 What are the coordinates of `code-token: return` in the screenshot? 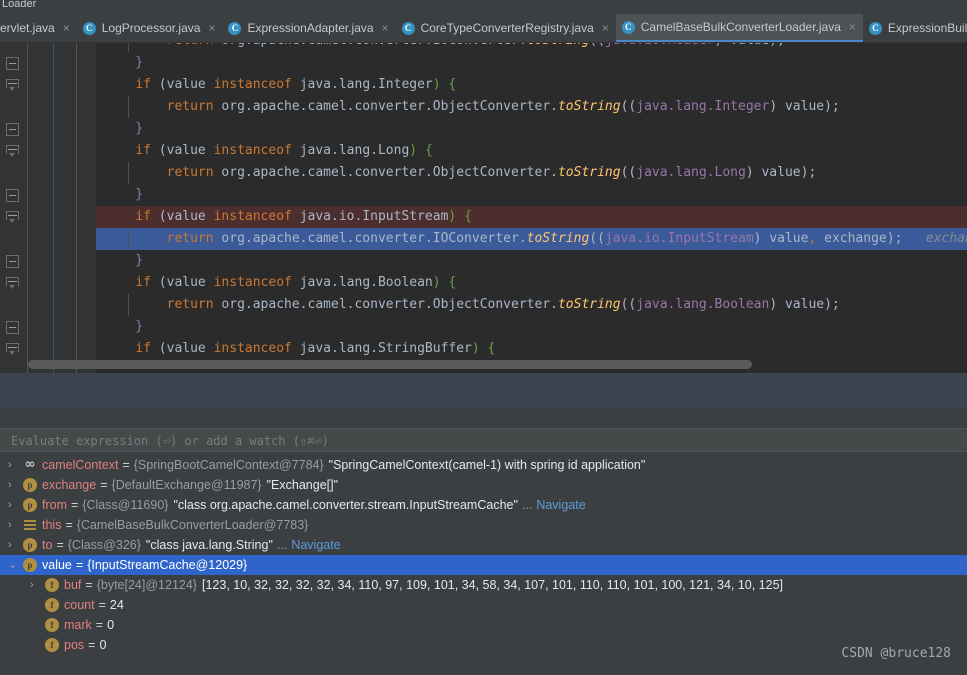 It's located at (190, 172).